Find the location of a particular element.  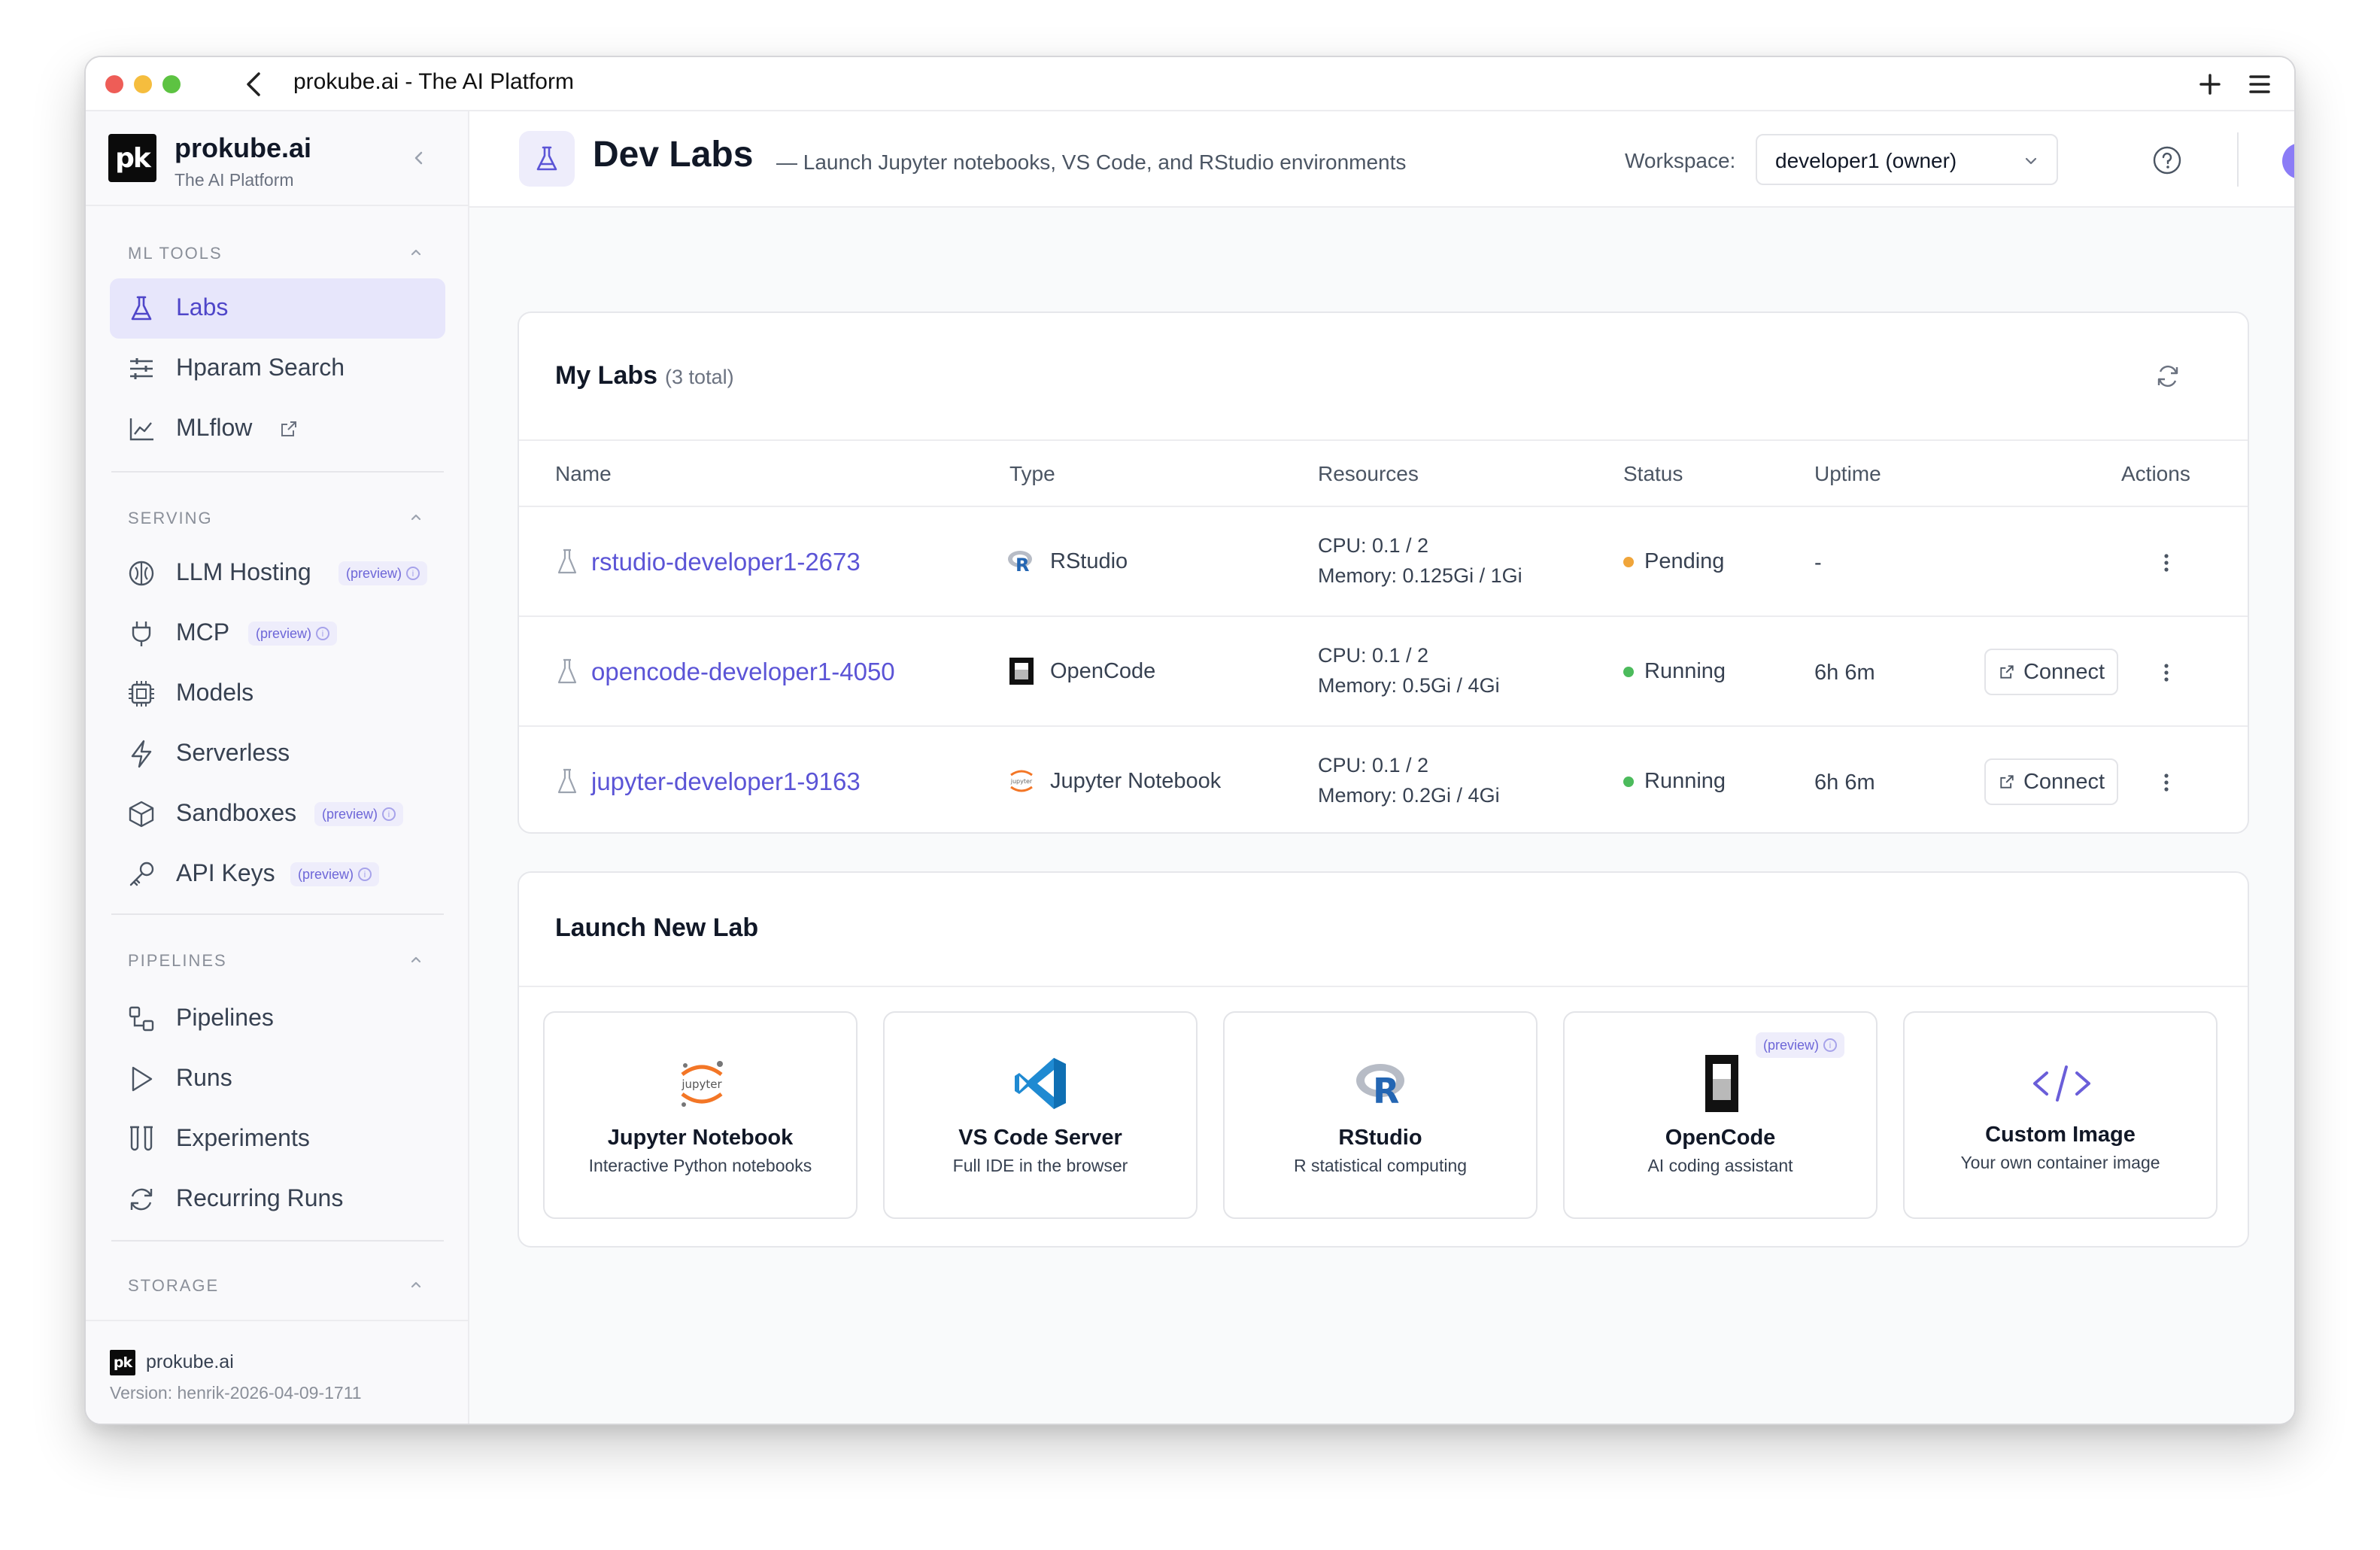

svg-text: jupyter is located at coordinates (1021, 782).